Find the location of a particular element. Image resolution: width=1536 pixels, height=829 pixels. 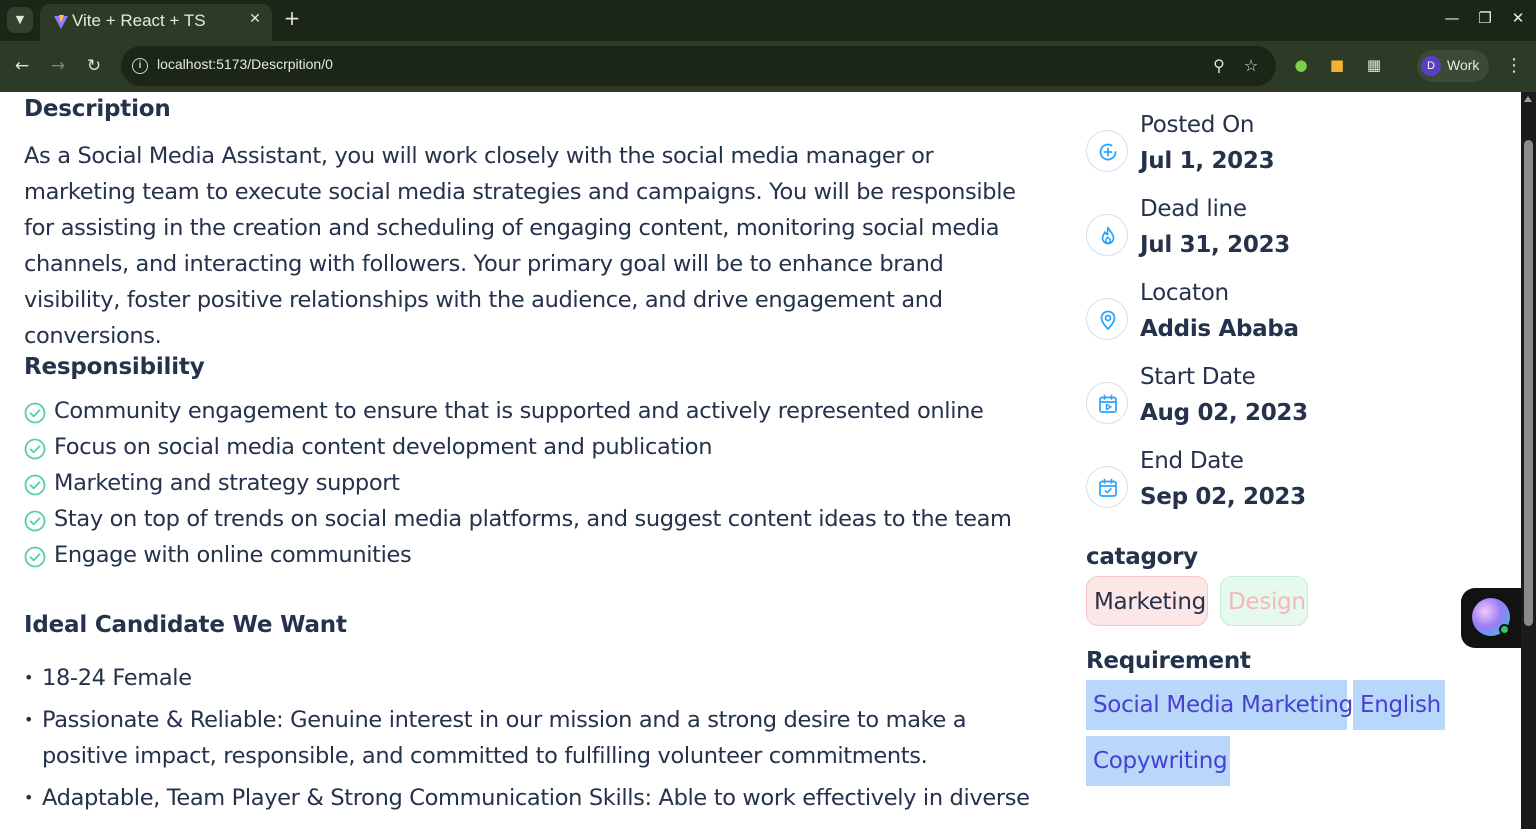

posted-on-label: Posted On is located at coordinates (1197, 125).